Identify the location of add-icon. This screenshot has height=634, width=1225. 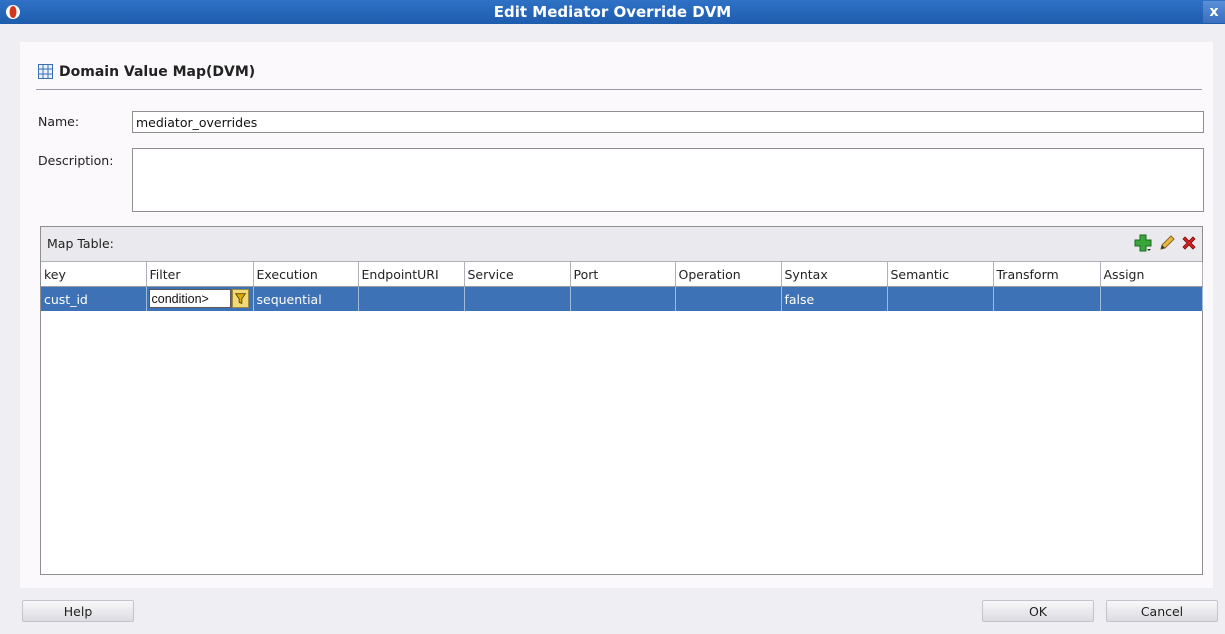
(1143, 243).